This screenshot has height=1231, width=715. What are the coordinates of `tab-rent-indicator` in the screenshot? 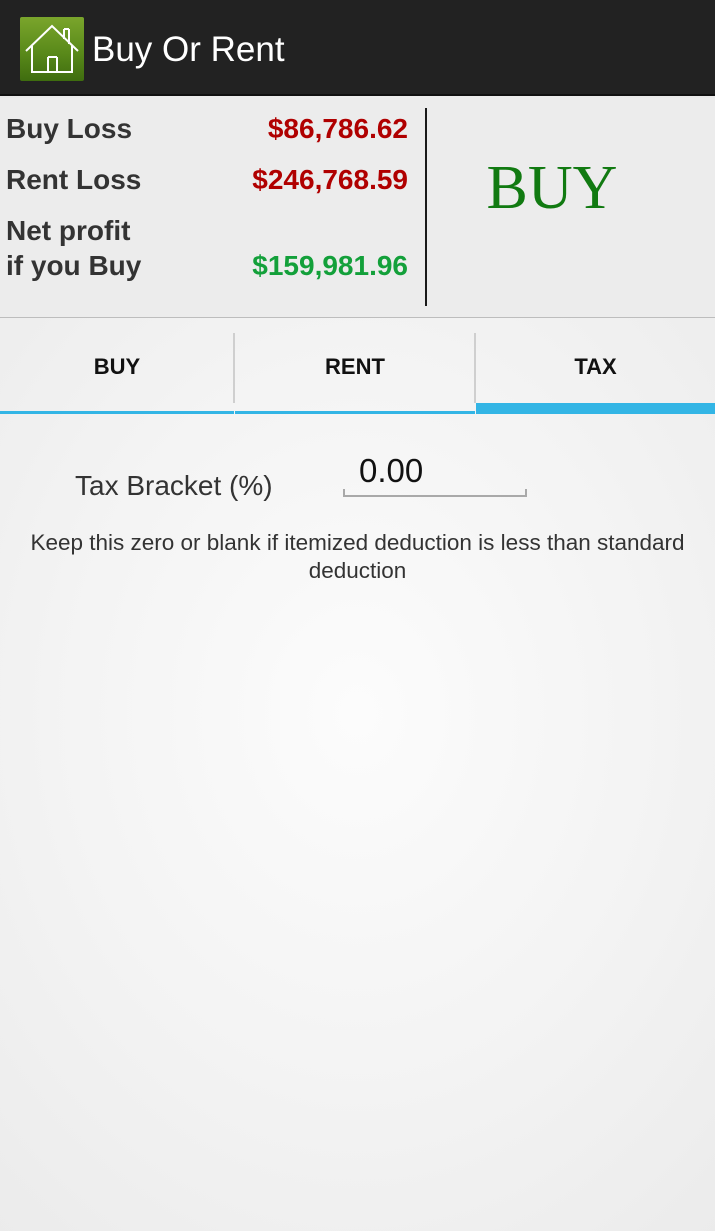 It's located at (355, 412).